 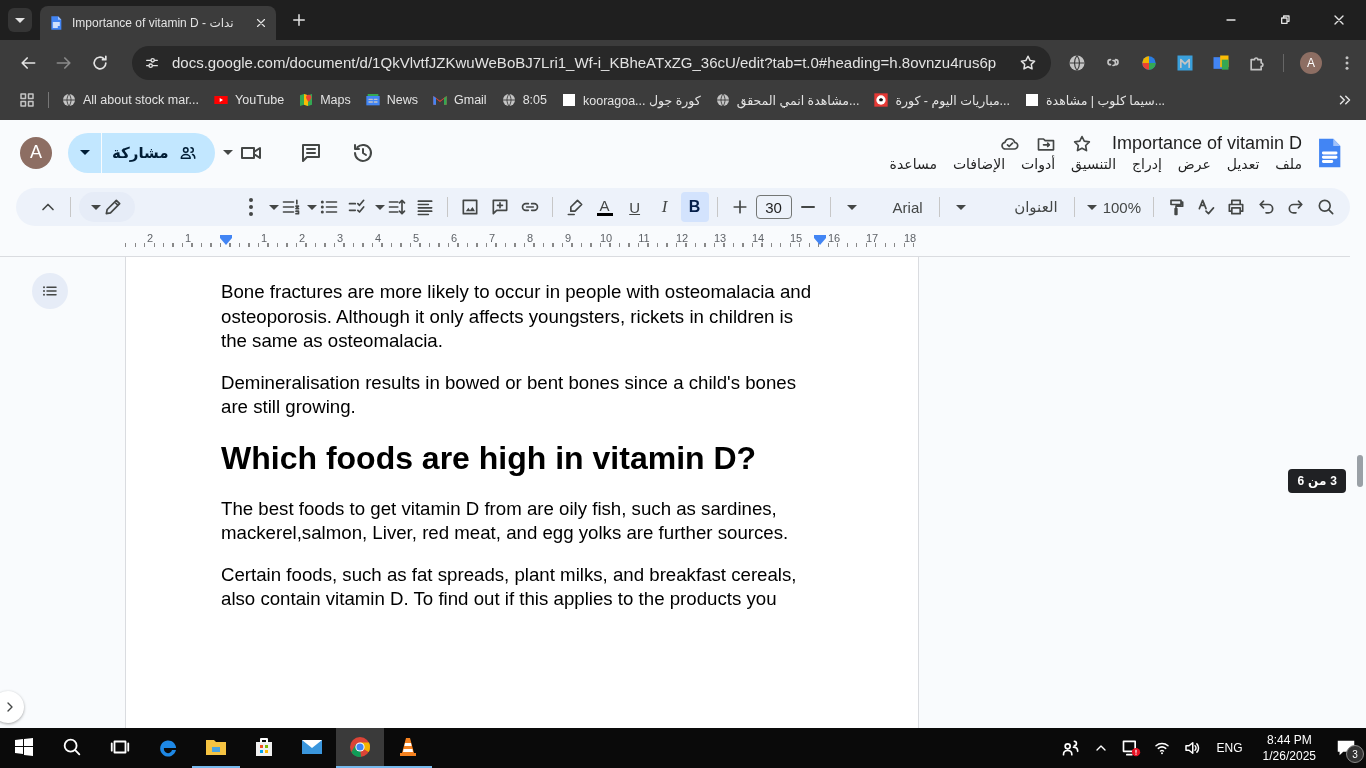 What do you see at coordinates (1296, 207) in the screenshot?
I see `redo-icon` at bounding box center [1296, 207].